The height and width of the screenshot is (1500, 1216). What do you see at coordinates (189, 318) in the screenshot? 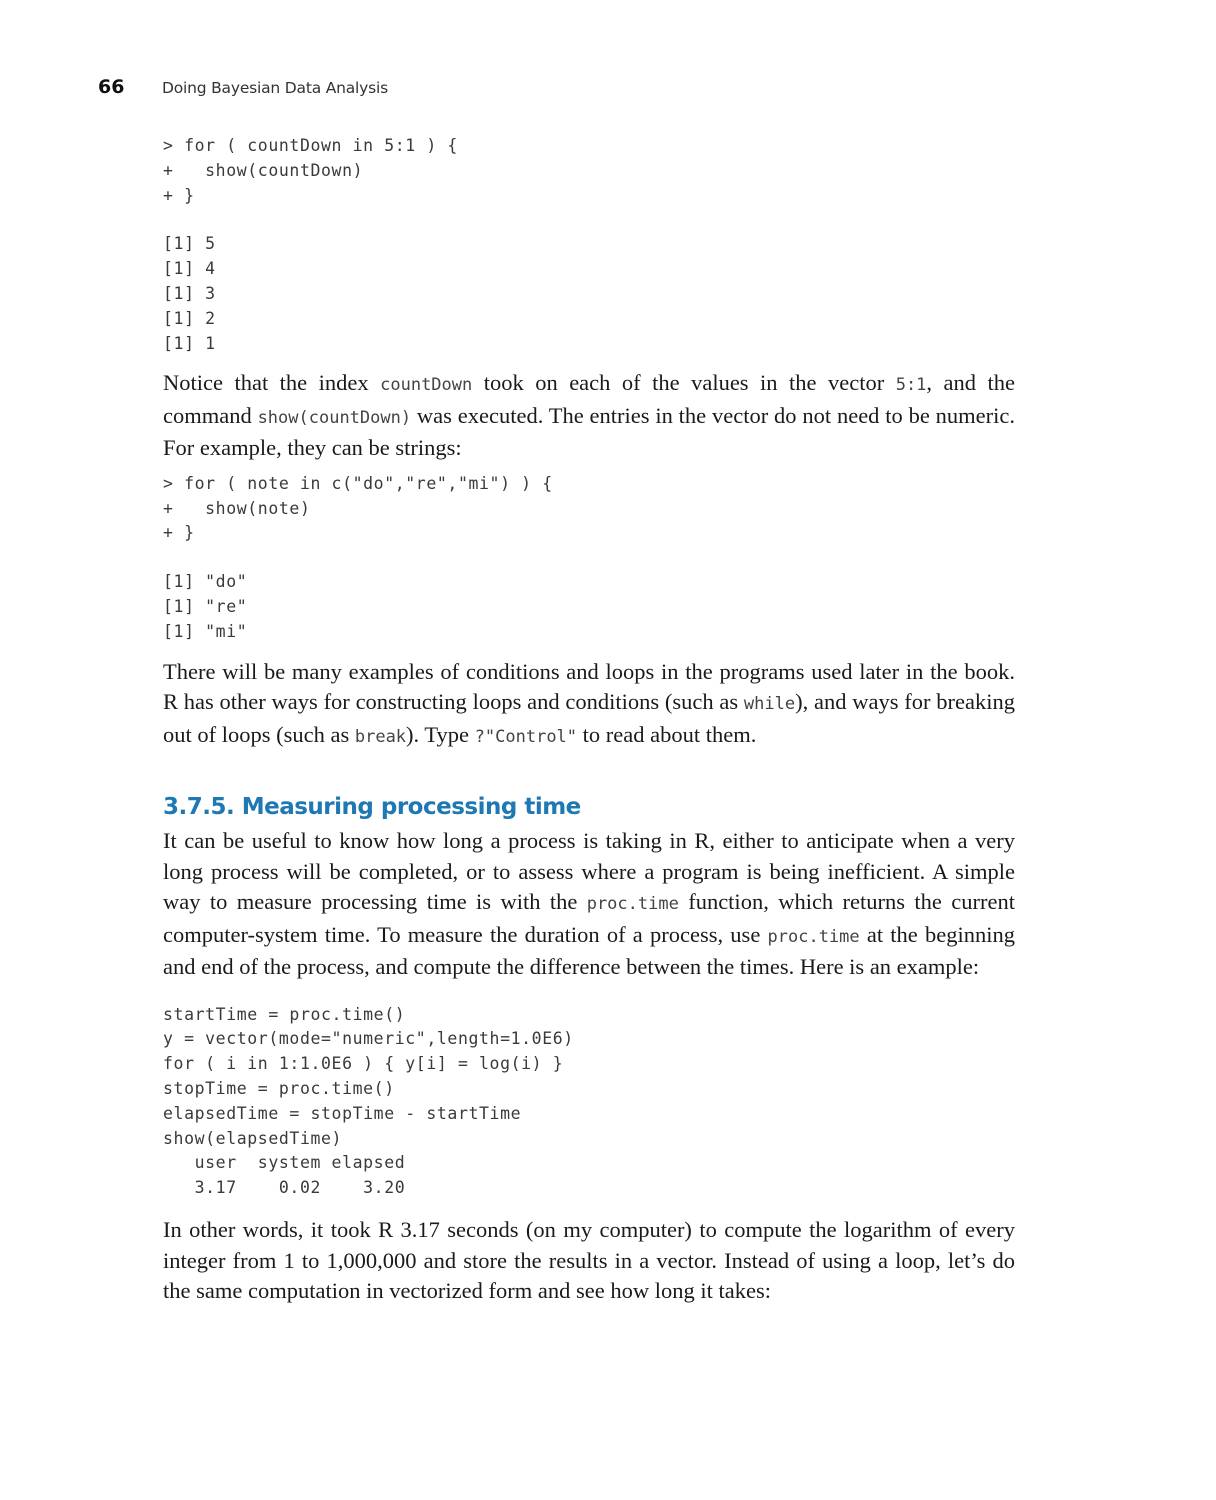
I see `code-output-line: [1] 2` at bounding box center [189, 318].